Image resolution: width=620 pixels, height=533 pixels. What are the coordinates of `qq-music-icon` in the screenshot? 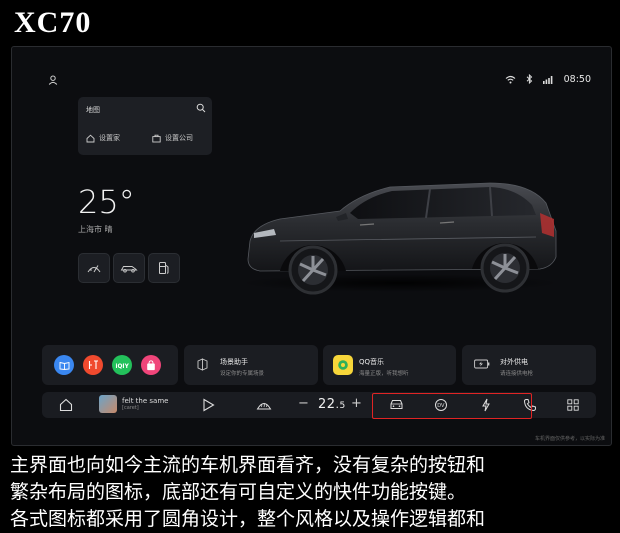 It's located at (343, 365).